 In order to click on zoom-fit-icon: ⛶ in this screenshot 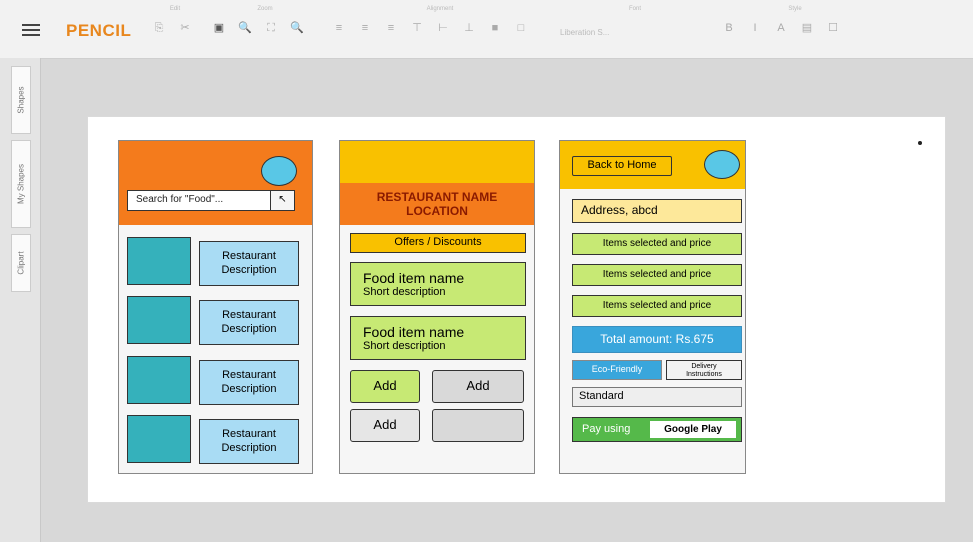, I will do `click(271, 28)`.